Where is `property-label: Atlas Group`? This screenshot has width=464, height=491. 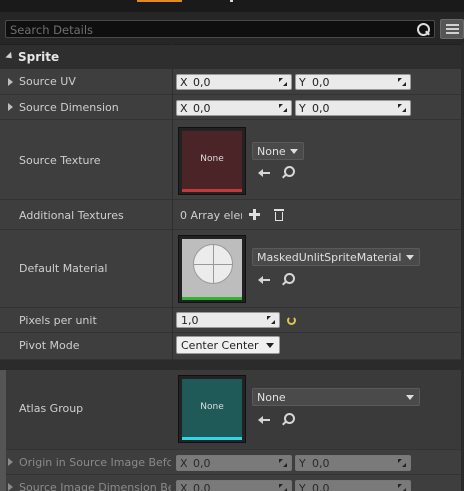 property-label: Atlas Group is located at coordinates (51, 408).